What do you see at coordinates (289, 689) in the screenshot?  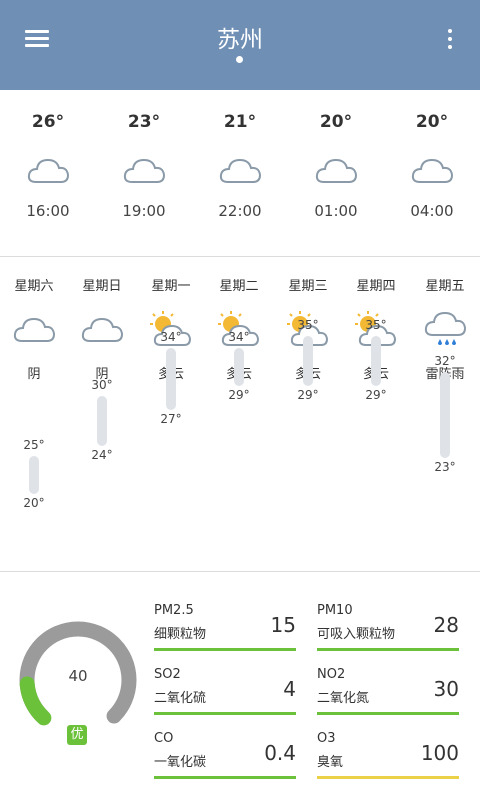 I see `pollutant-value: 4` at bounding box center [289, 689].